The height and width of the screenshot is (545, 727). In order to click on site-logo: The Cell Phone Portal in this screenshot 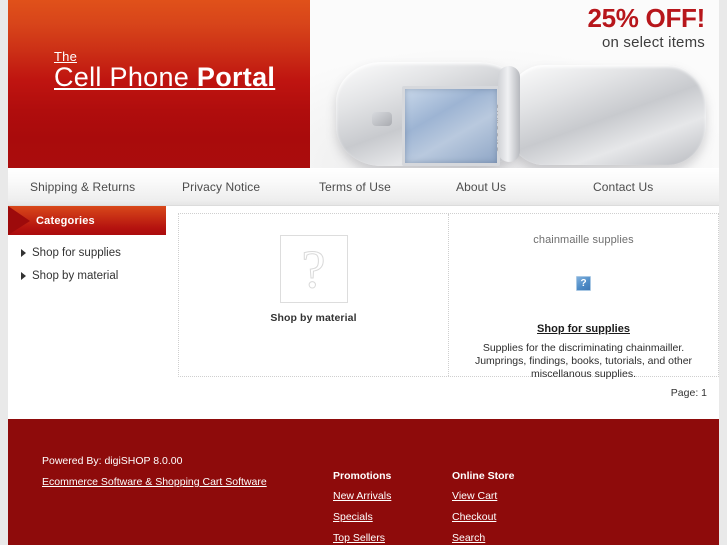, I will do `click(164, 70)`.